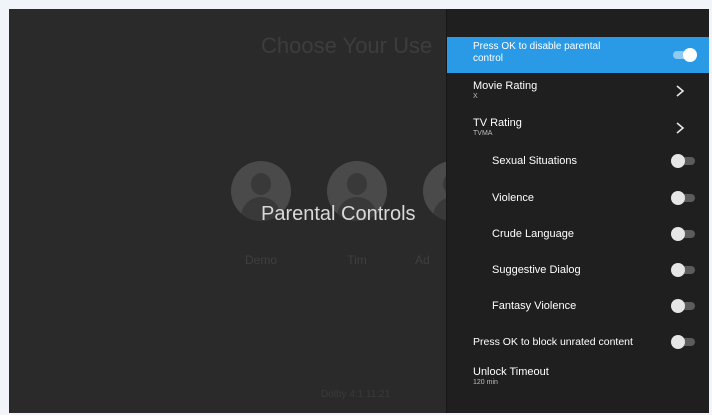 The image size is (712, 415). I want to click on block-unrated-label: Press OK to block unrated content, so click(553, 342).